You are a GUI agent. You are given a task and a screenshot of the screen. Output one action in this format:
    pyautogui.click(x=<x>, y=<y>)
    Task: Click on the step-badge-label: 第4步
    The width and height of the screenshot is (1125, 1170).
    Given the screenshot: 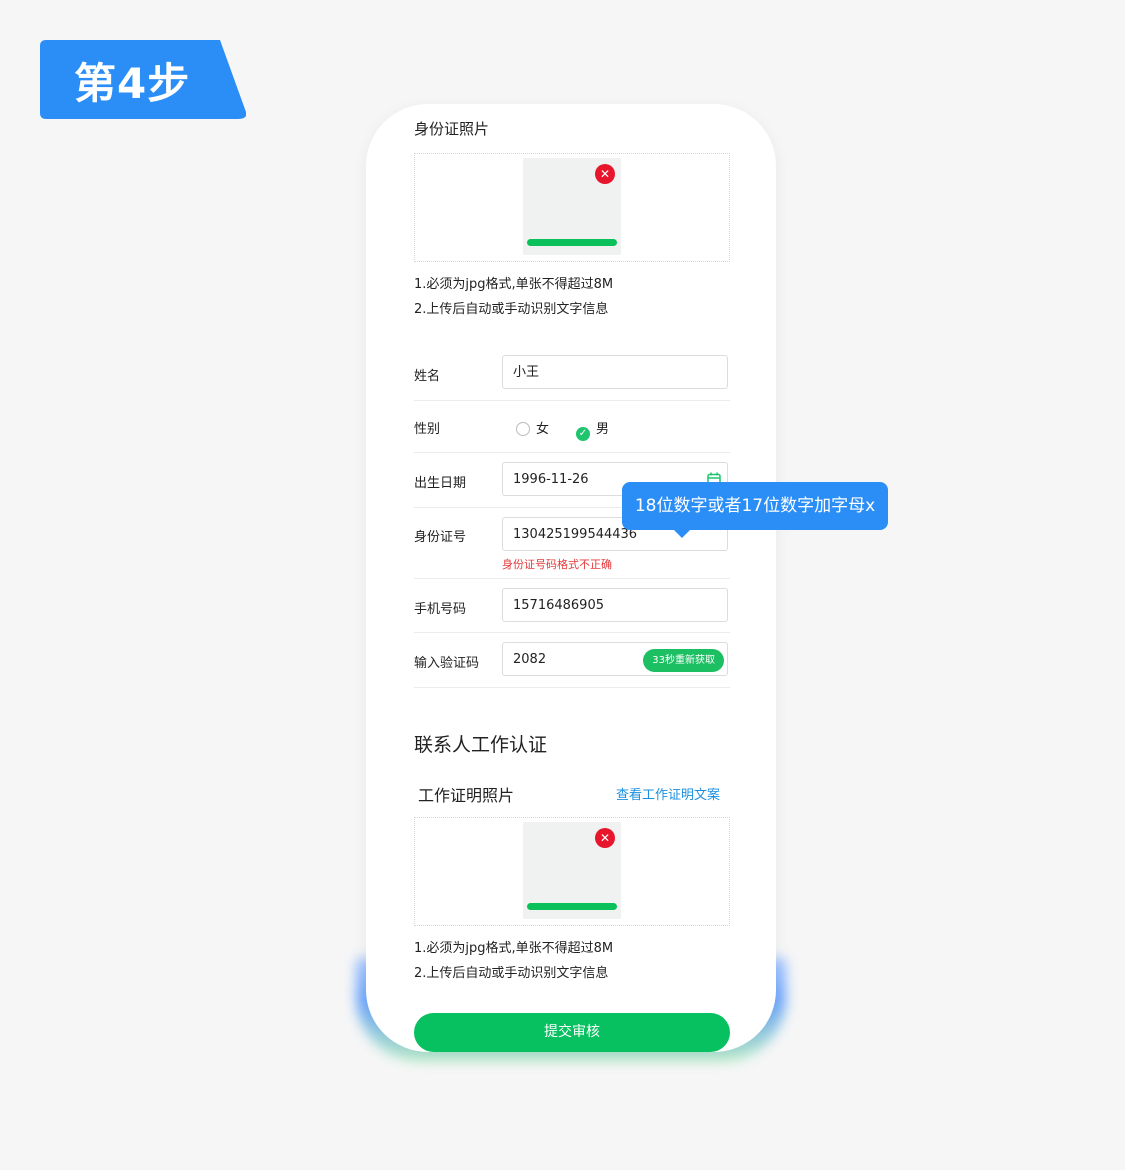 What is the action you would take?
    pyautogui.click(x=132, y=83)
    